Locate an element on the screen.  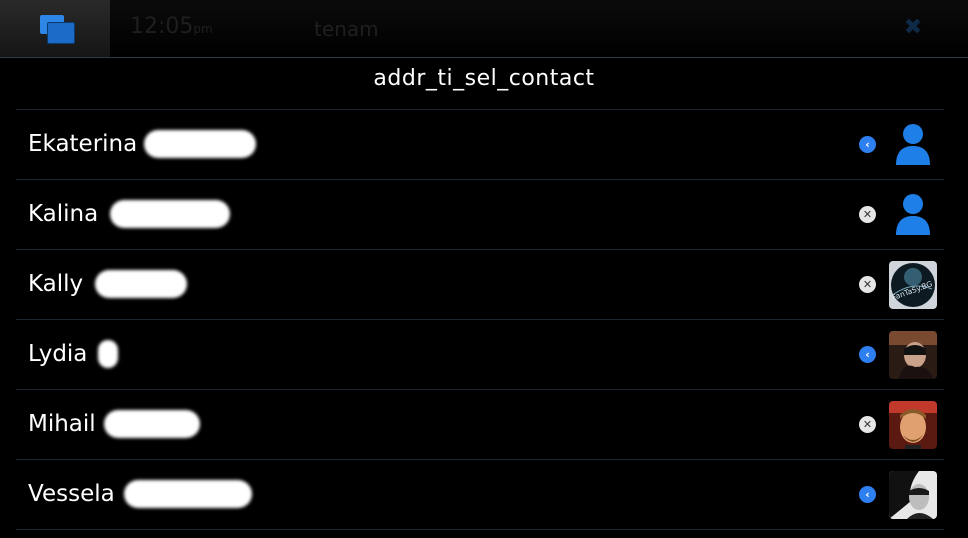
contact-row-mihail: Mihail ✕ is located at coordinates (480, 425).